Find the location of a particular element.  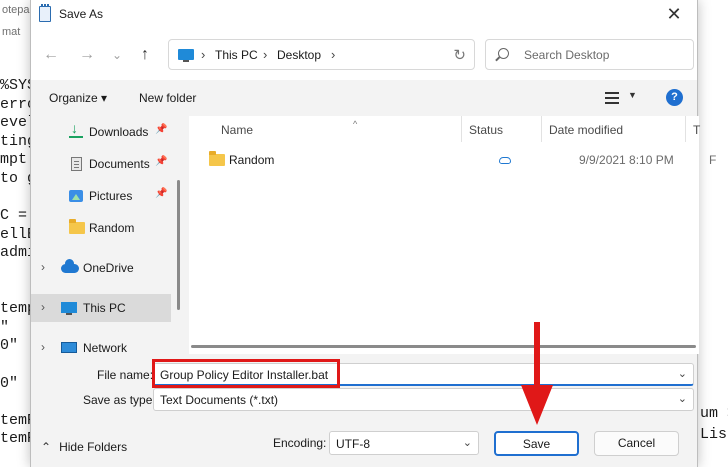

computer-icon is located at coordinates (69, 308).